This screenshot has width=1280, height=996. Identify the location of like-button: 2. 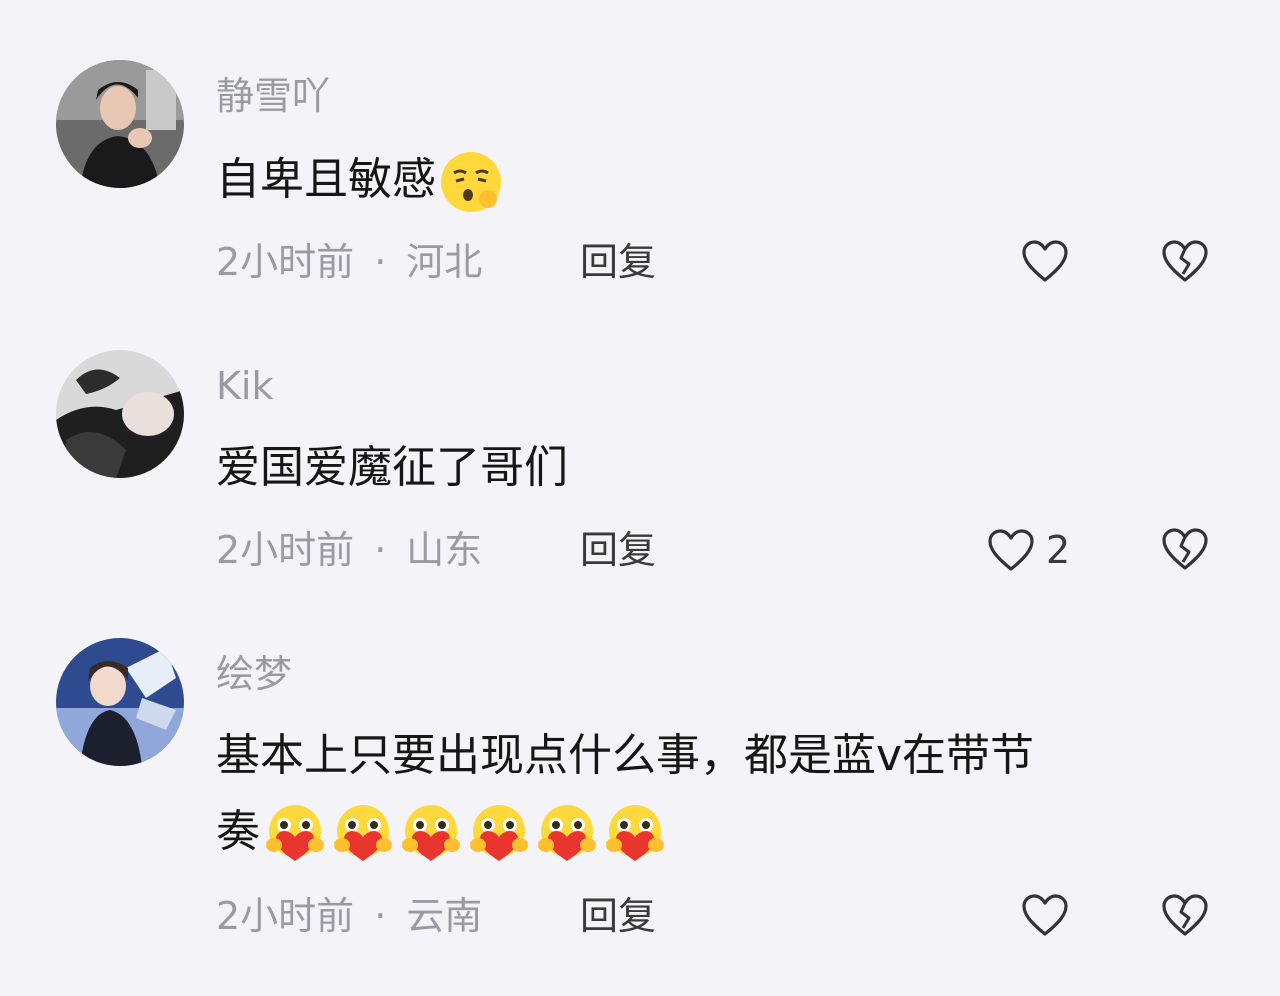
(1028, 550).